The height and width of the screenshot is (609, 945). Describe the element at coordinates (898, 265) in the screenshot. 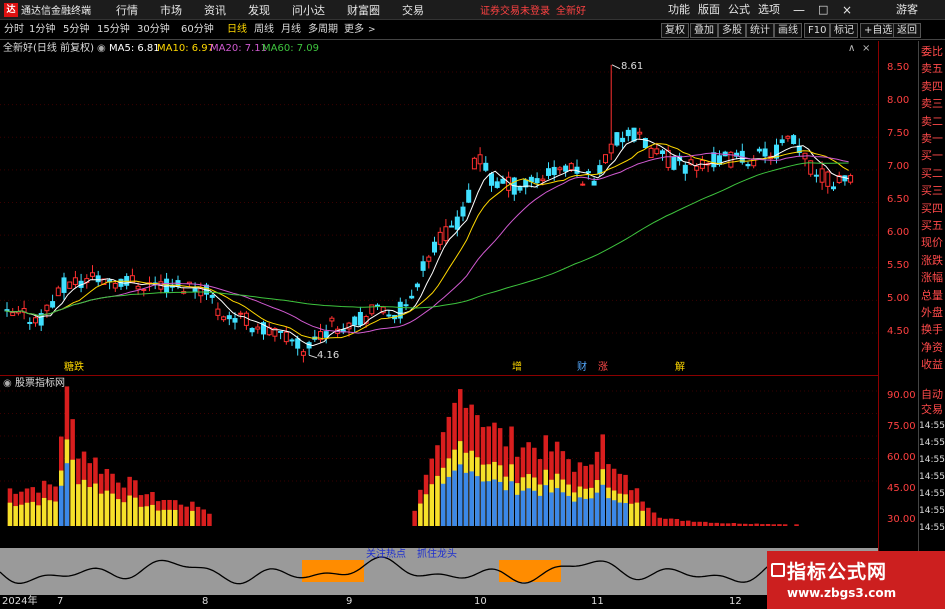

I see `price-tick: 5.50` at that location.